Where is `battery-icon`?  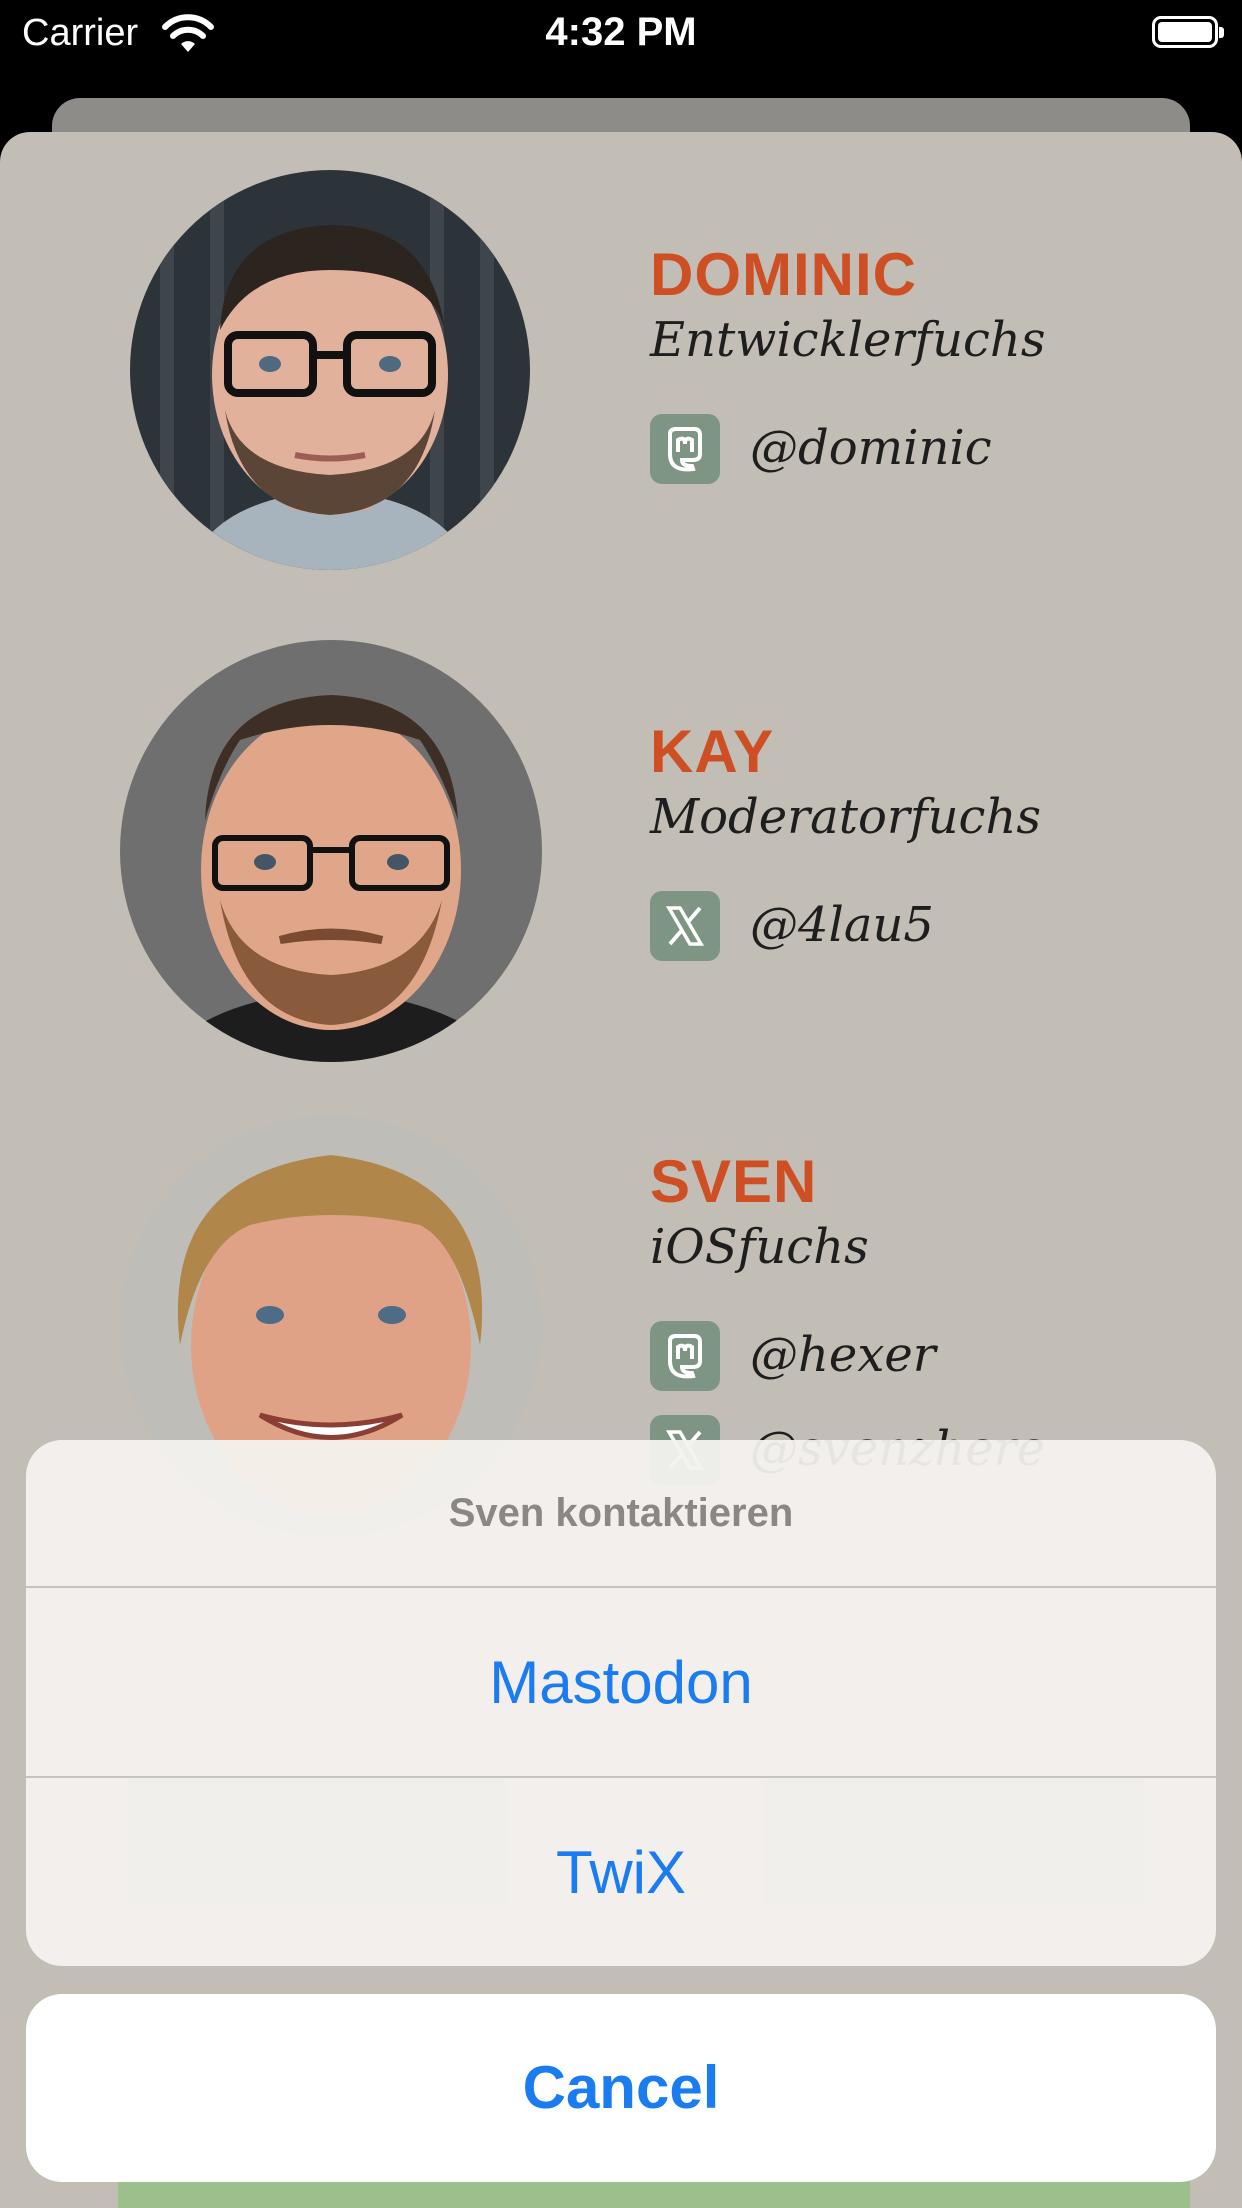
battery-icon is located at coordinates (1188, 32).